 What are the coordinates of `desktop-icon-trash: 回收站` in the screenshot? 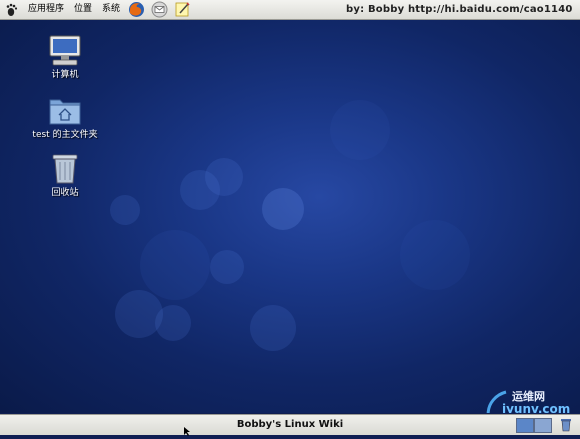 It's located at (65, 175).